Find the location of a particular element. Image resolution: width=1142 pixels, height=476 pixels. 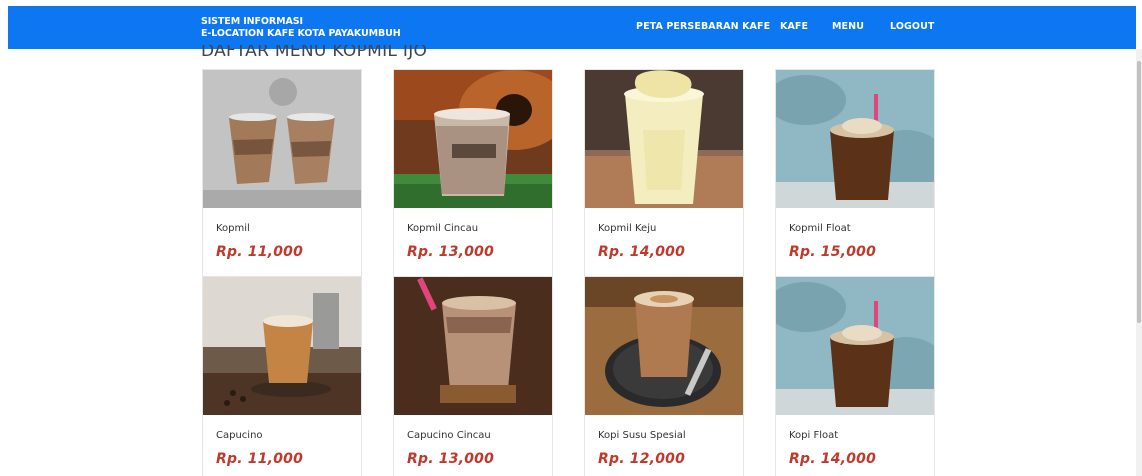

menu-name: Capucino is located at coordinates (239, 435).